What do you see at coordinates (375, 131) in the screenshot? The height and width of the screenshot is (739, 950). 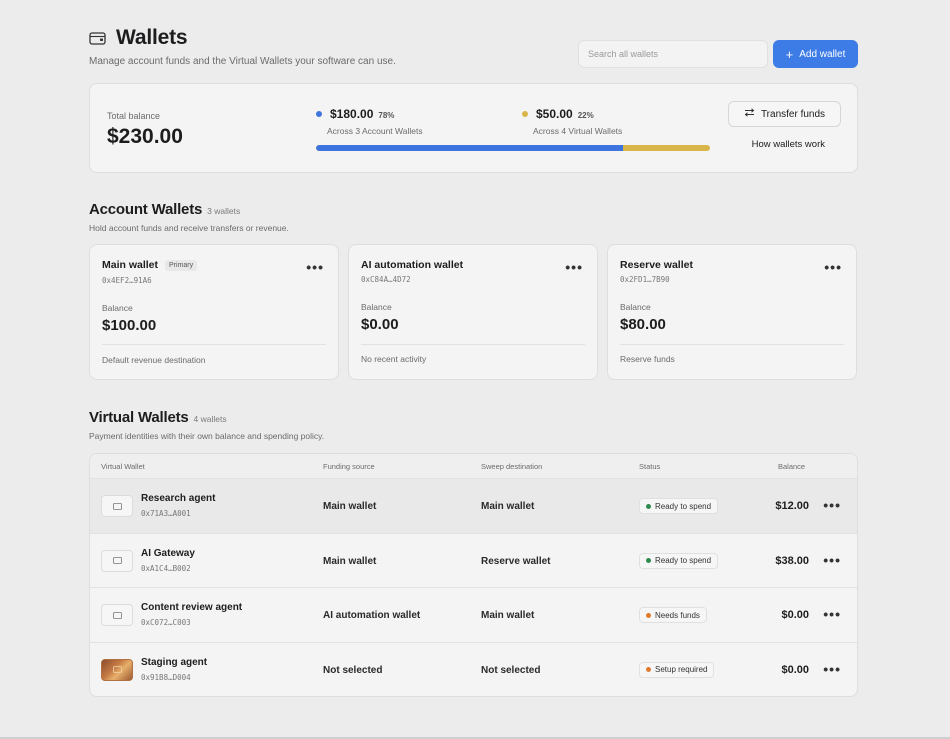 I see `account-across: Across 3 Account Wallets` at bounding box center [375, 131].